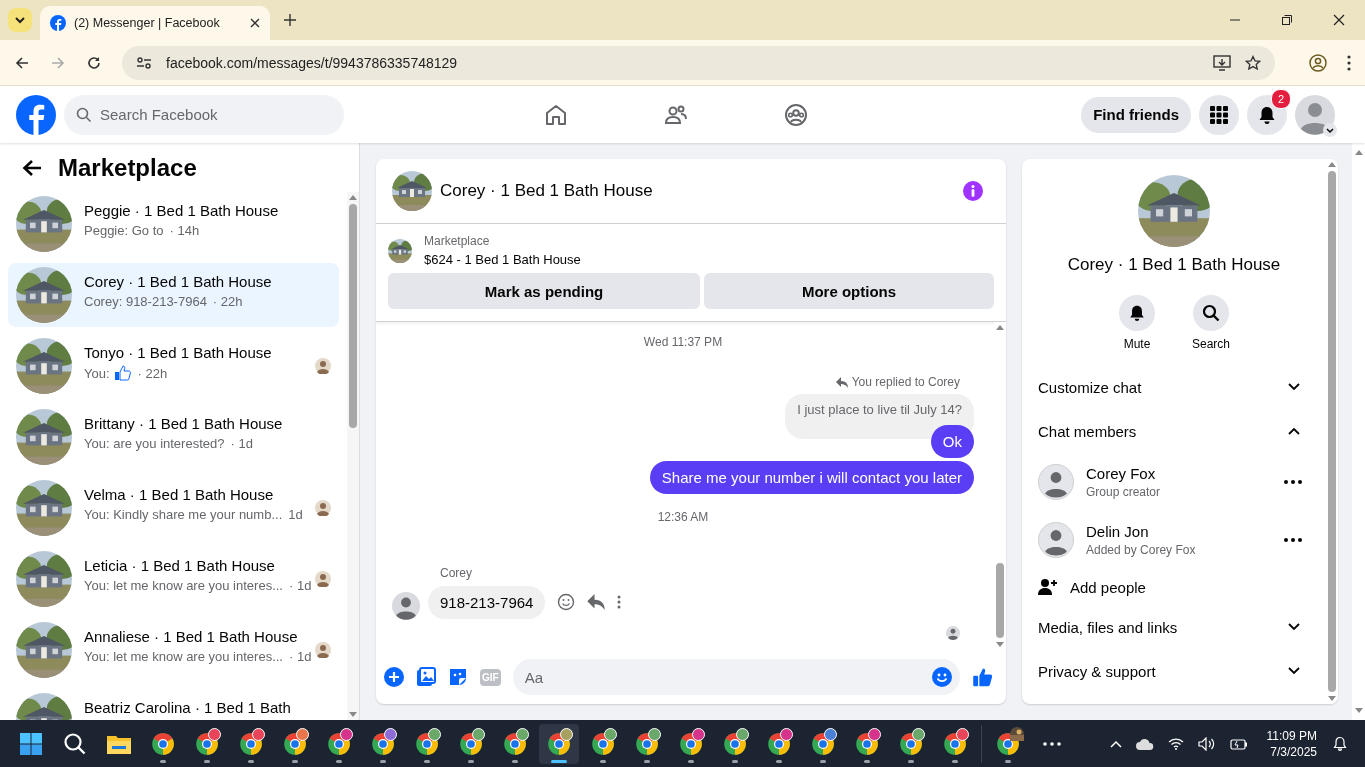  Describe the element at coordinates (849, 291) in the screenshot. I see `listing-action-button: More options` at that location.